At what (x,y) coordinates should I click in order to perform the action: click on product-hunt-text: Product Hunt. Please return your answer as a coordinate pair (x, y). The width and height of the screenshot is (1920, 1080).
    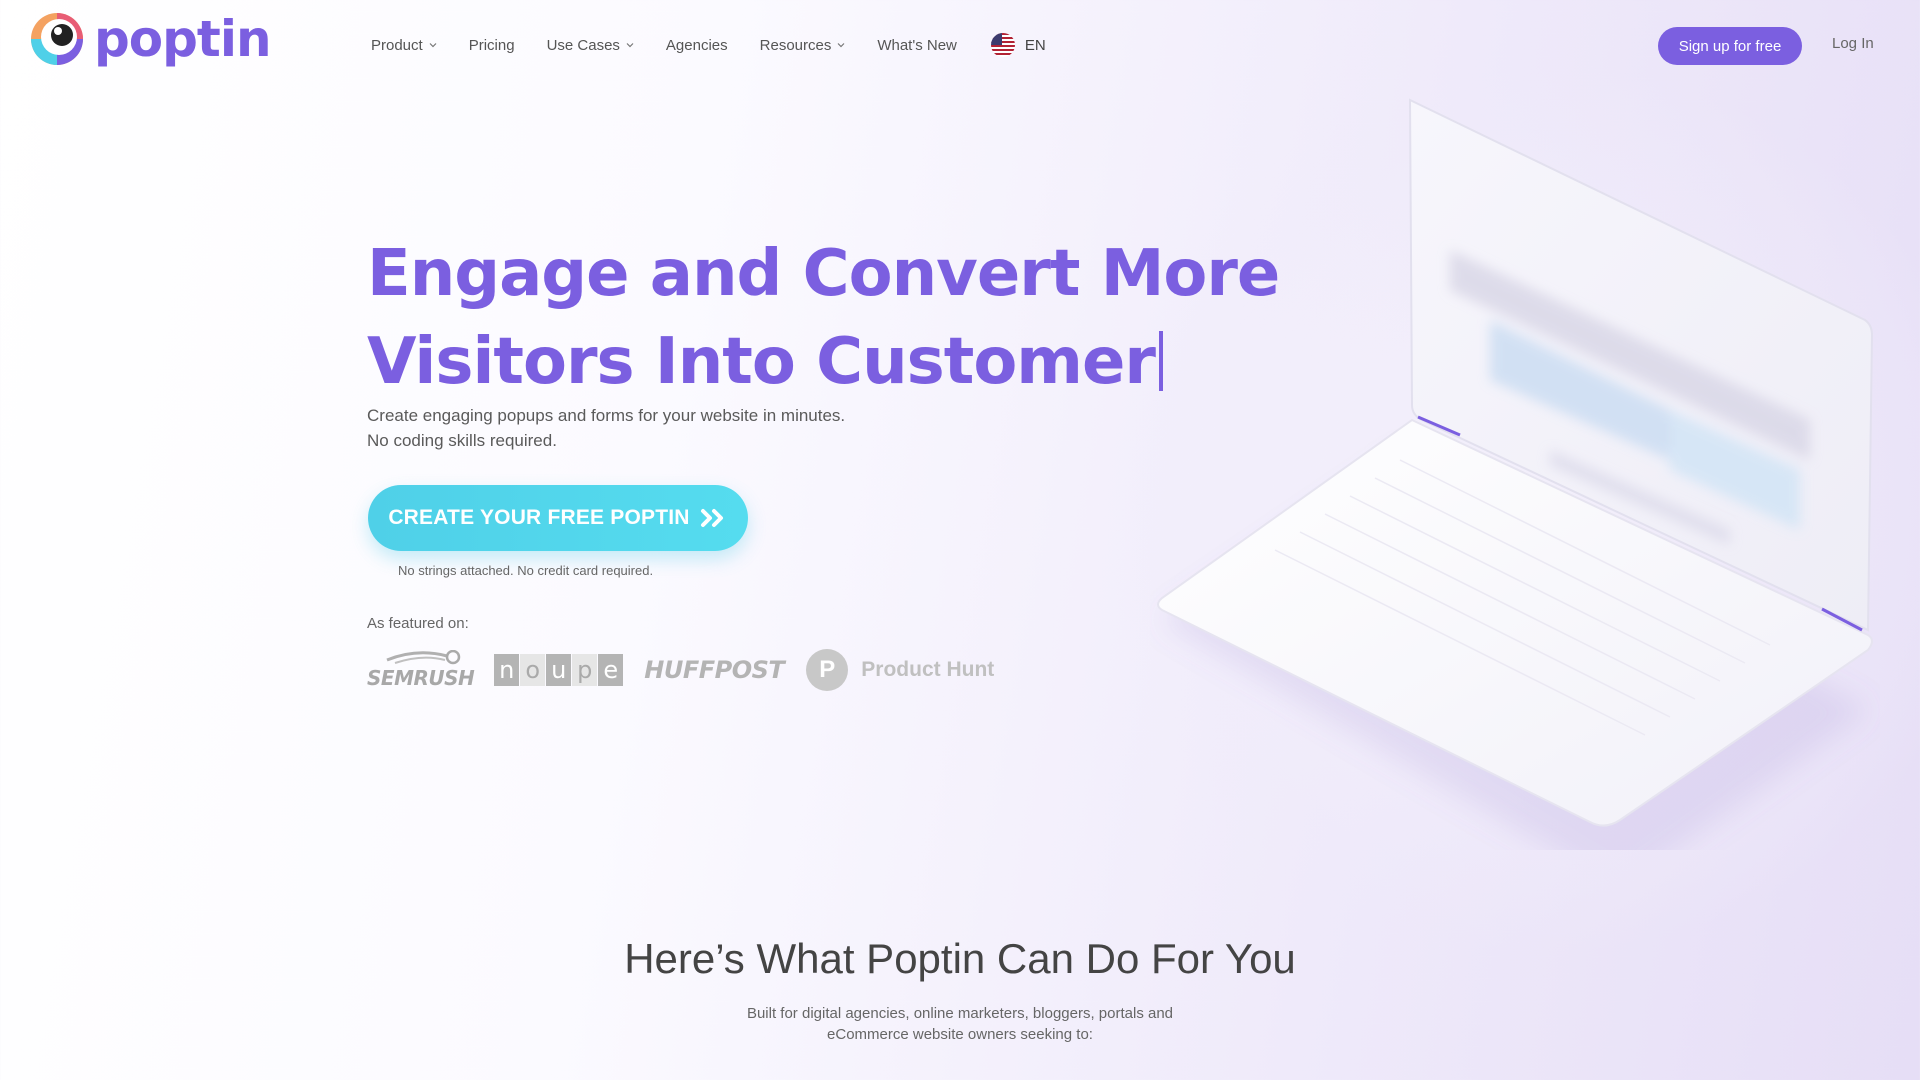
    Looking at the image, I should click on (928, 669).